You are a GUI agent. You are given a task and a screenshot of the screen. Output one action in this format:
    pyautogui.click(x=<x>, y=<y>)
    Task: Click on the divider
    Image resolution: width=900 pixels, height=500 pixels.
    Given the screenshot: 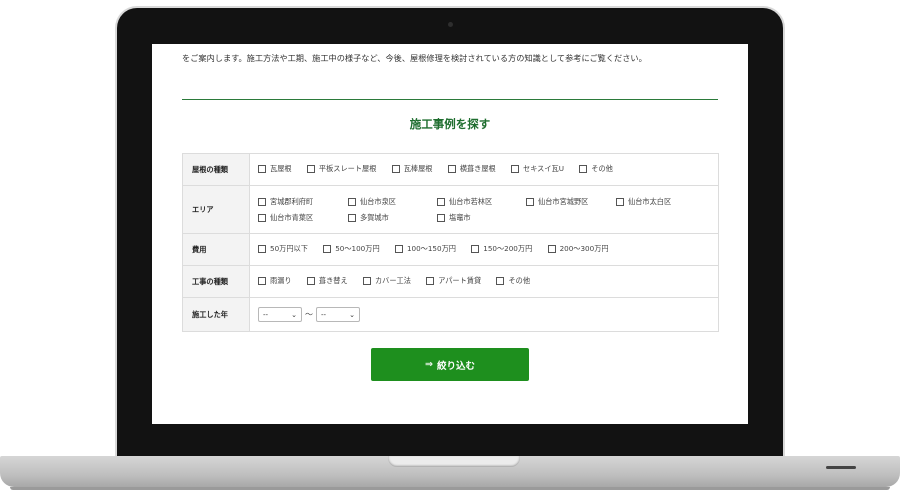 What is the action you would take?
    pyautogui.click(x=450, y=99)
    